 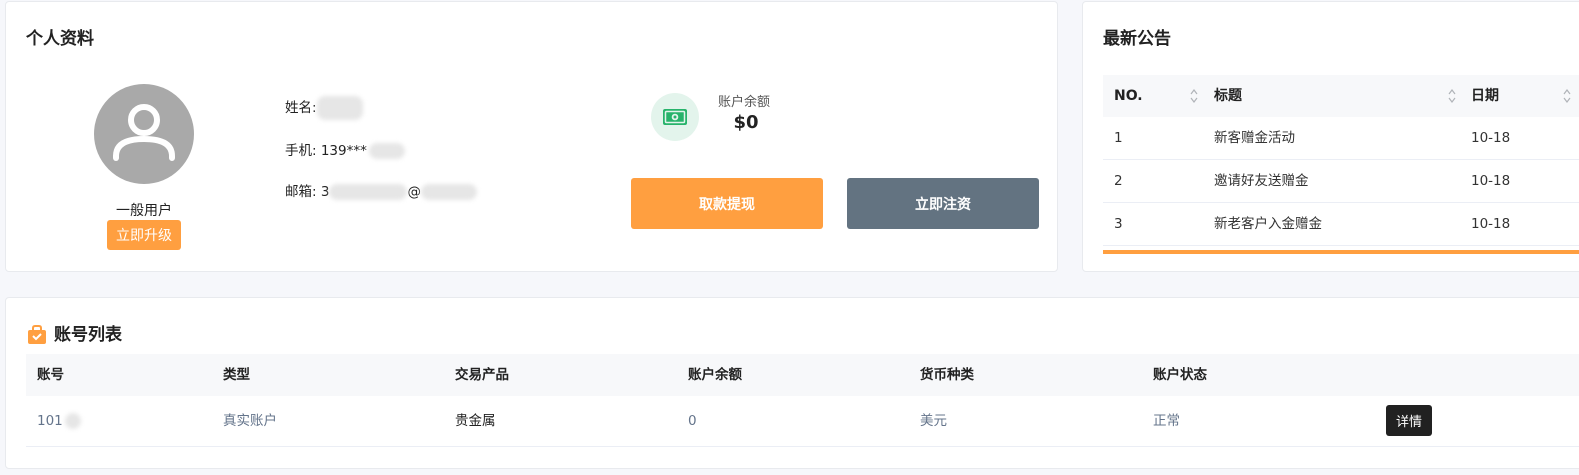 I want to click on table-row: 2 邀请好友送赠金 10-18, so click(x=1341, y=181).